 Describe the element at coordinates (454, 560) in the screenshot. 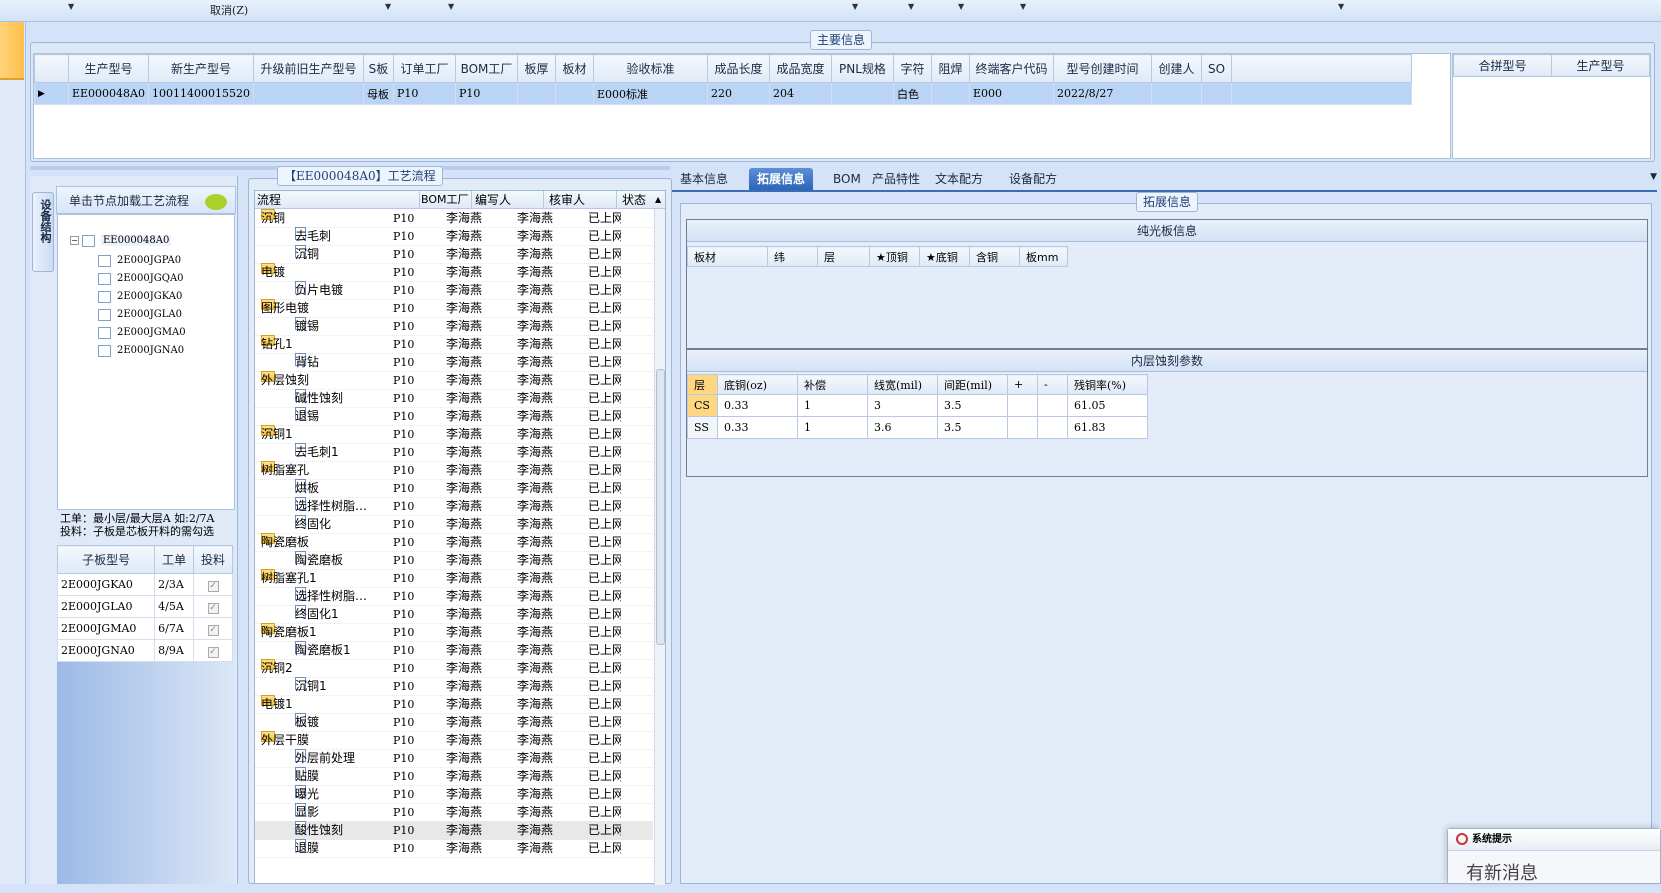

I see `process-row: 陶瓷磨板 P10 李海燕 李海燕 已上网` at that location.